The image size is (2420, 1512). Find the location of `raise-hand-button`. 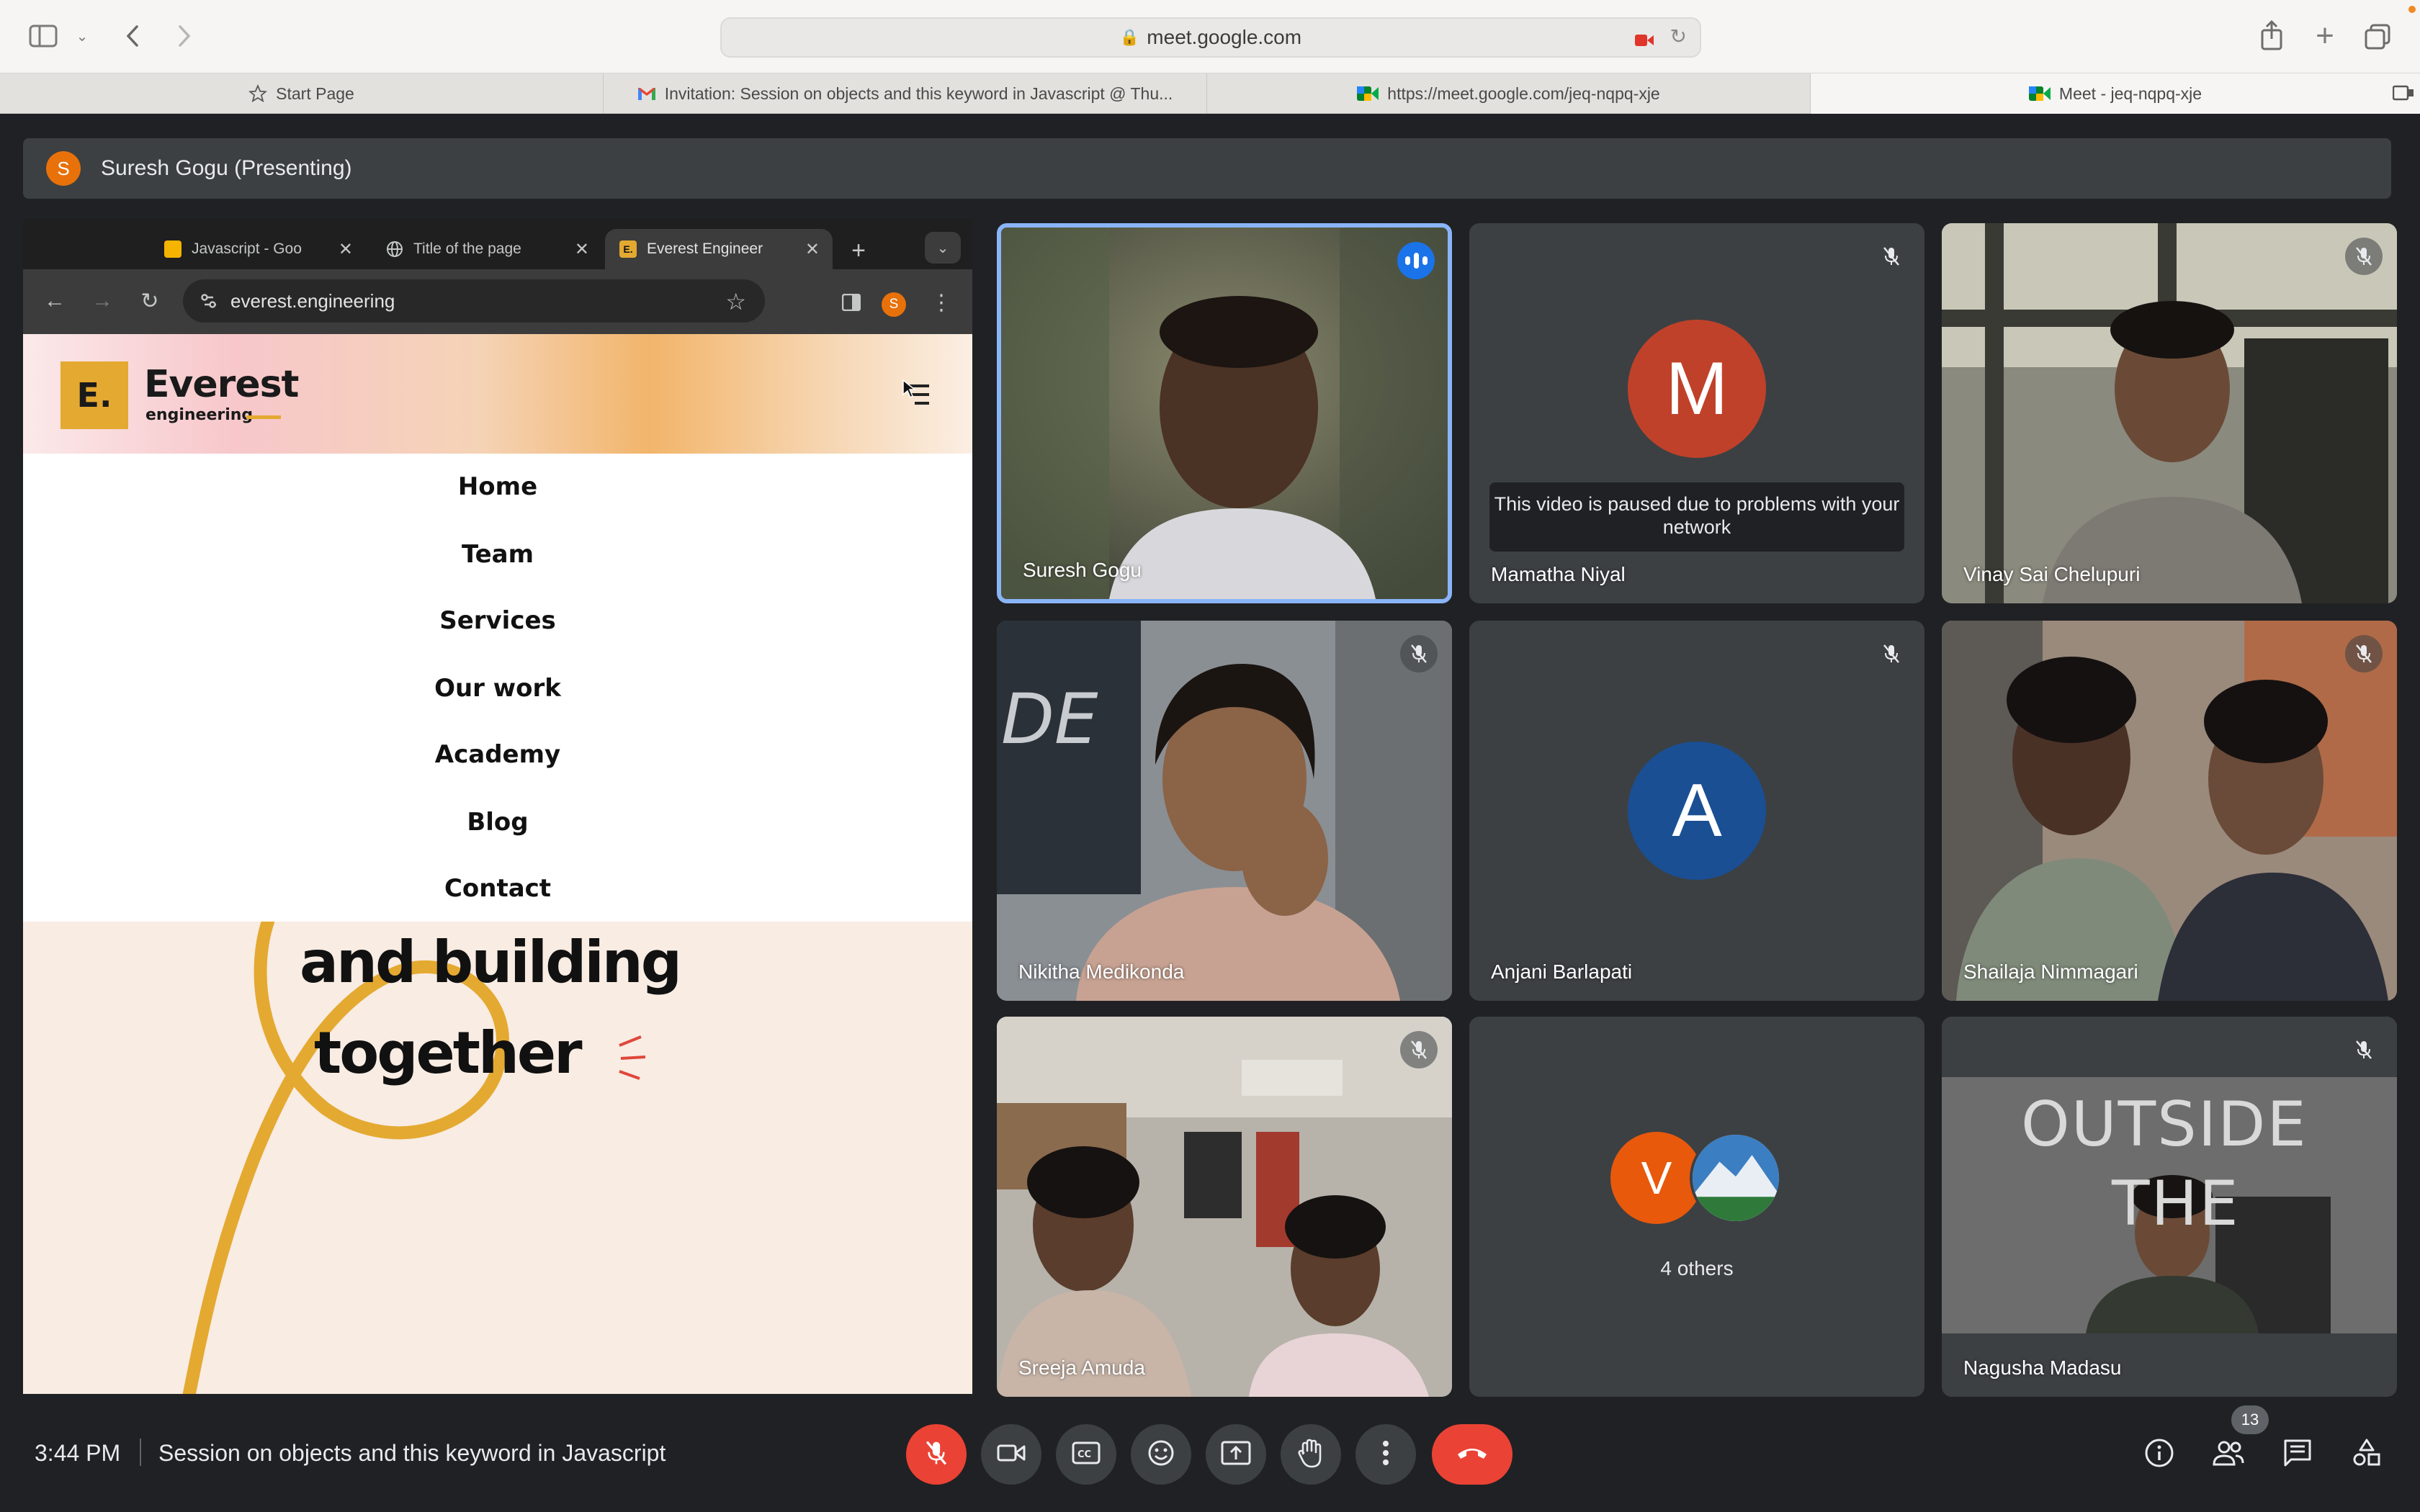

raise-hand-button is located at coordinates (1311, 1454).